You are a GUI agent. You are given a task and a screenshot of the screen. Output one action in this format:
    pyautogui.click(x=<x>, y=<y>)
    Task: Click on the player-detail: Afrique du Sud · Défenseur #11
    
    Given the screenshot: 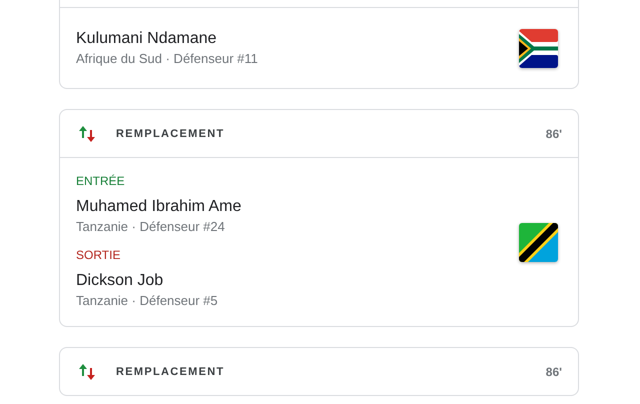 What is the action you would take?
    pyautogui.click(x=167, y=59)
    